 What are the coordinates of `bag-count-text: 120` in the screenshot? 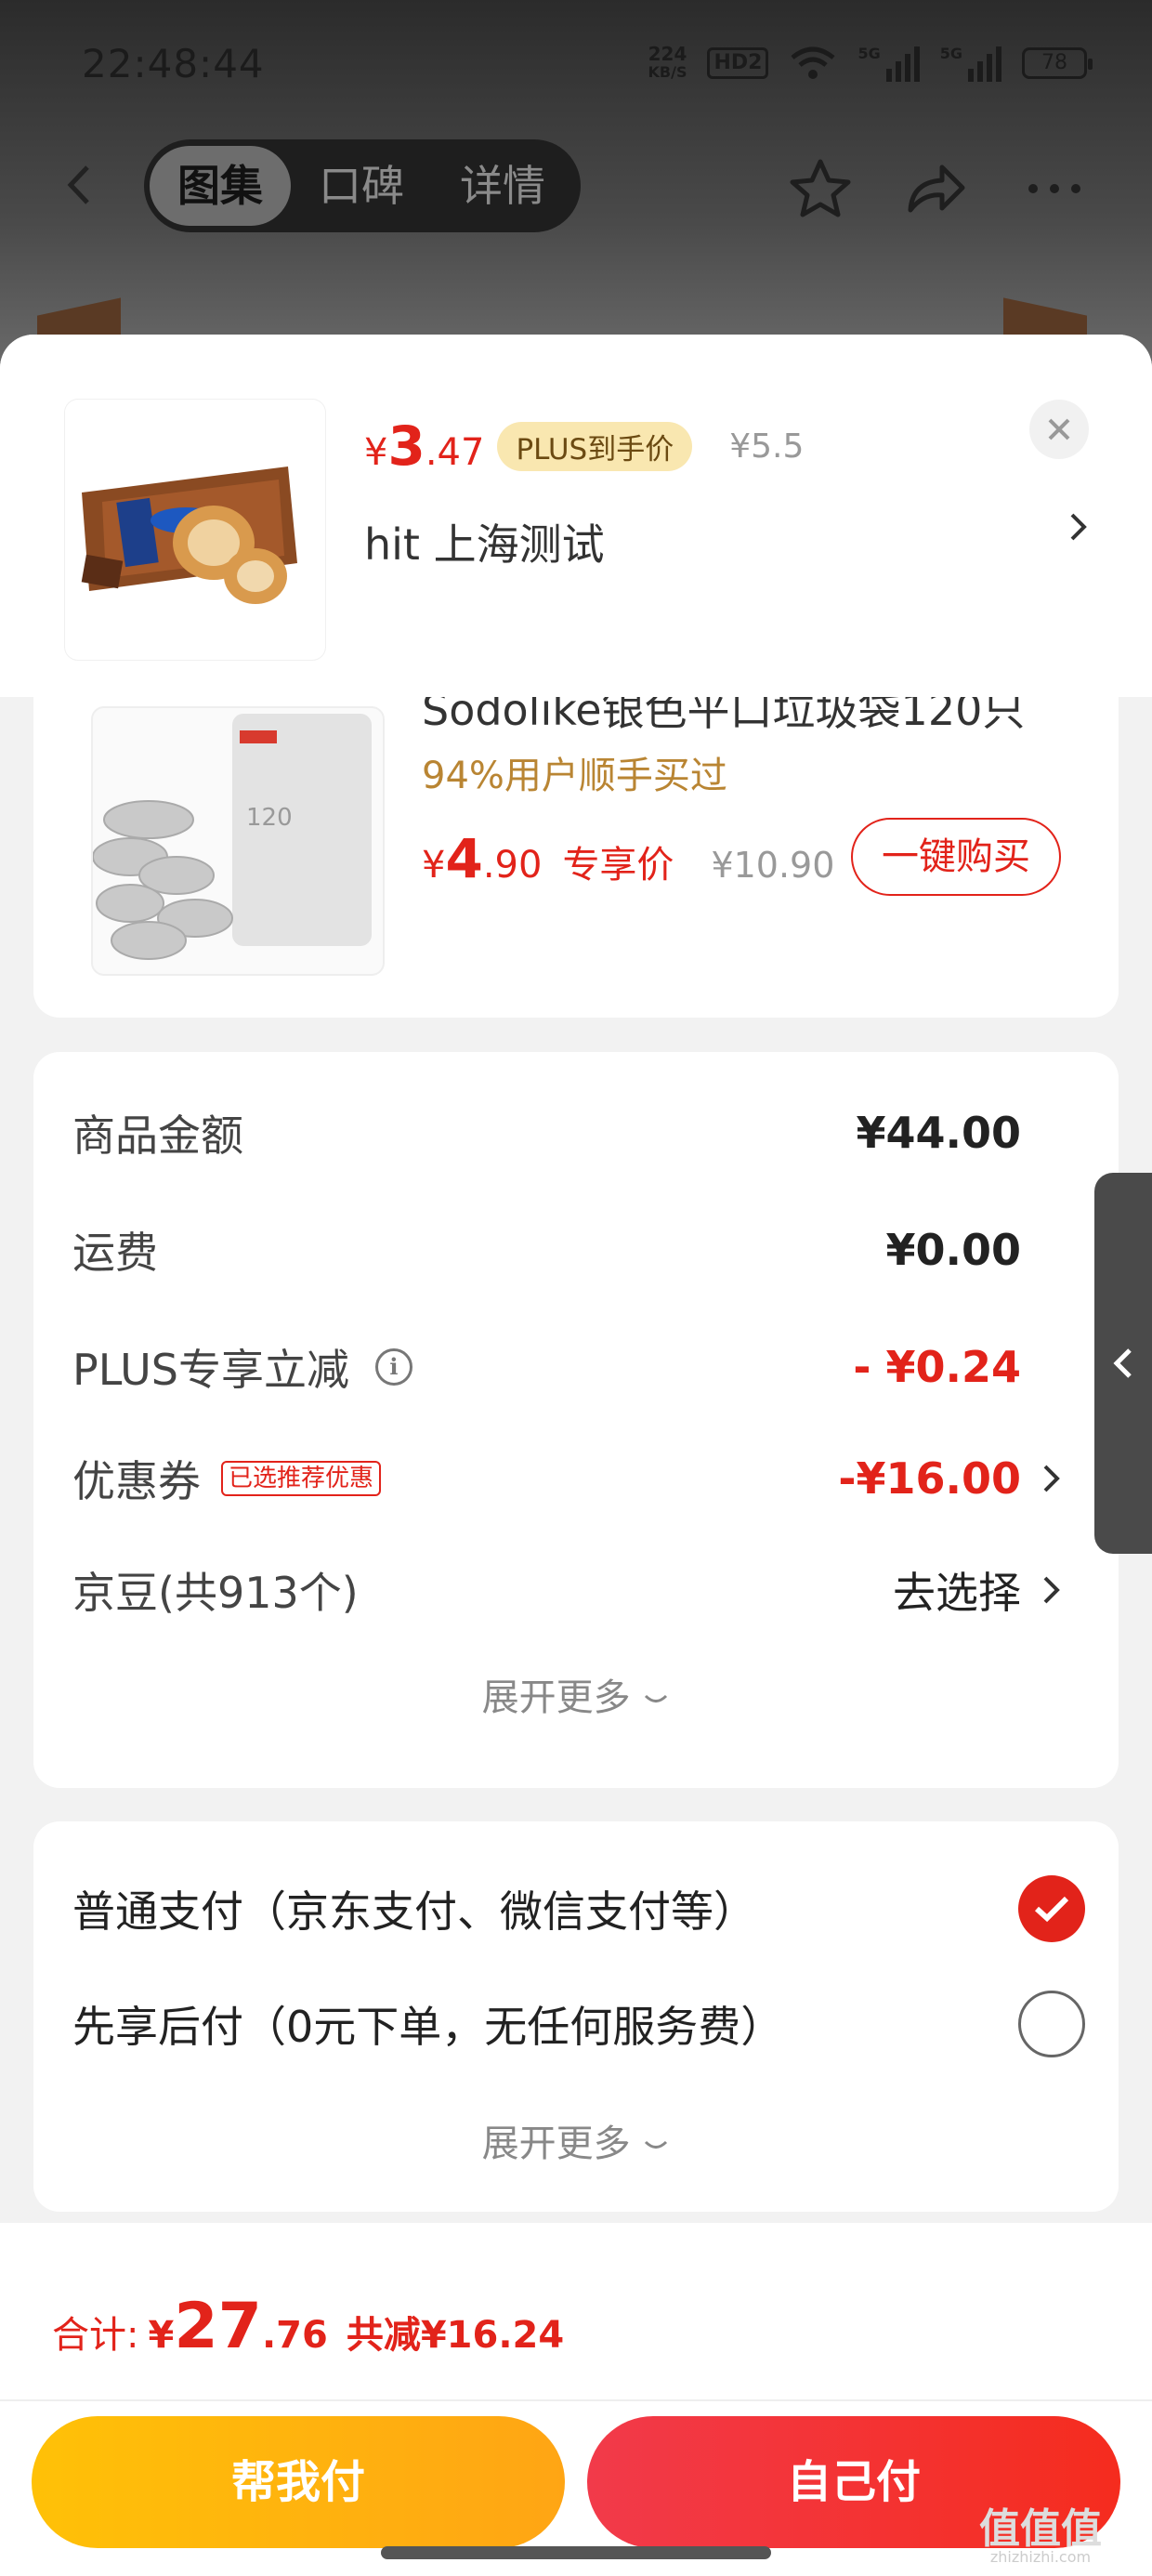 It's located at (269, 818).